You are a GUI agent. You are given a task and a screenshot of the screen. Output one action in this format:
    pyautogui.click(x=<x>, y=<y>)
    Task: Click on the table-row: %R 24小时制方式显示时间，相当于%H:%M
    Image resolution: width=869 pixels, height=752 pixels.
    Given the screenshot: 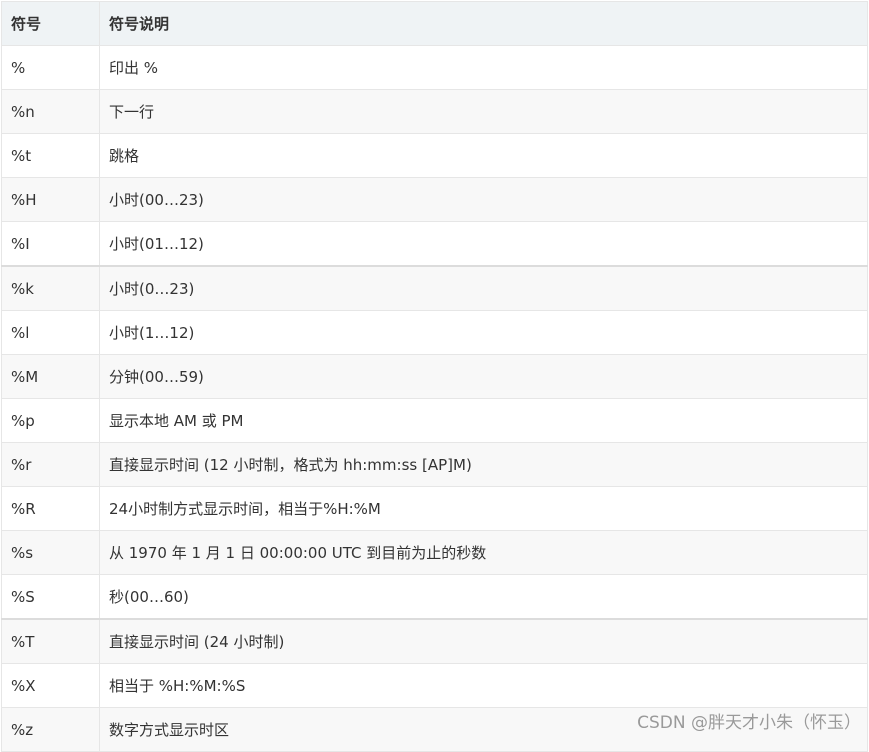 What is the action you would take?
    pyautogui.click(x=434, y=508)
    